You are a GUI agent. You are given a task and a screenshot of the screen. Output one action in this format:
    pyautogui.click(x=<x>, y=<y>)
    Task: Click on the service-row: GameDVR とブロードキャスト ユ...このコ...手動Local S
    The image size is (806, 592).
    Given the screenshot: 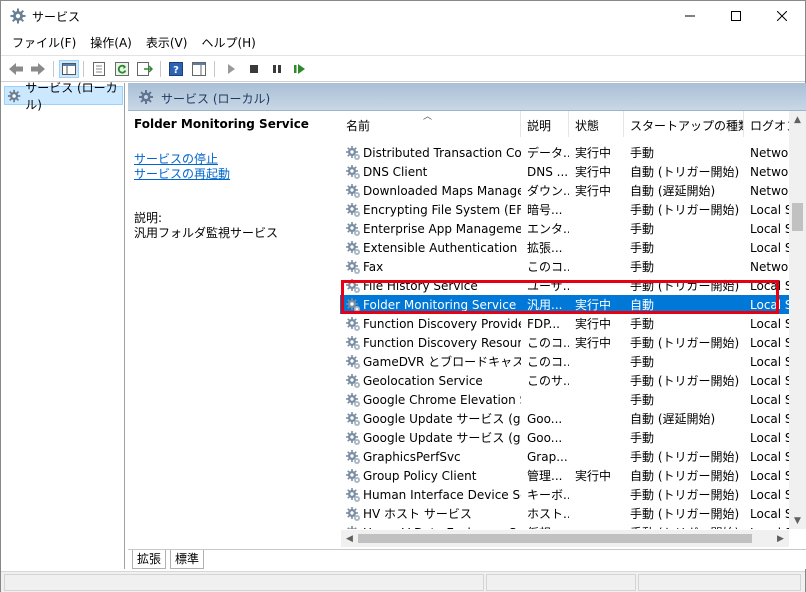 What is the action you would take?
    pyautogui.click(x=573, y=361)
    